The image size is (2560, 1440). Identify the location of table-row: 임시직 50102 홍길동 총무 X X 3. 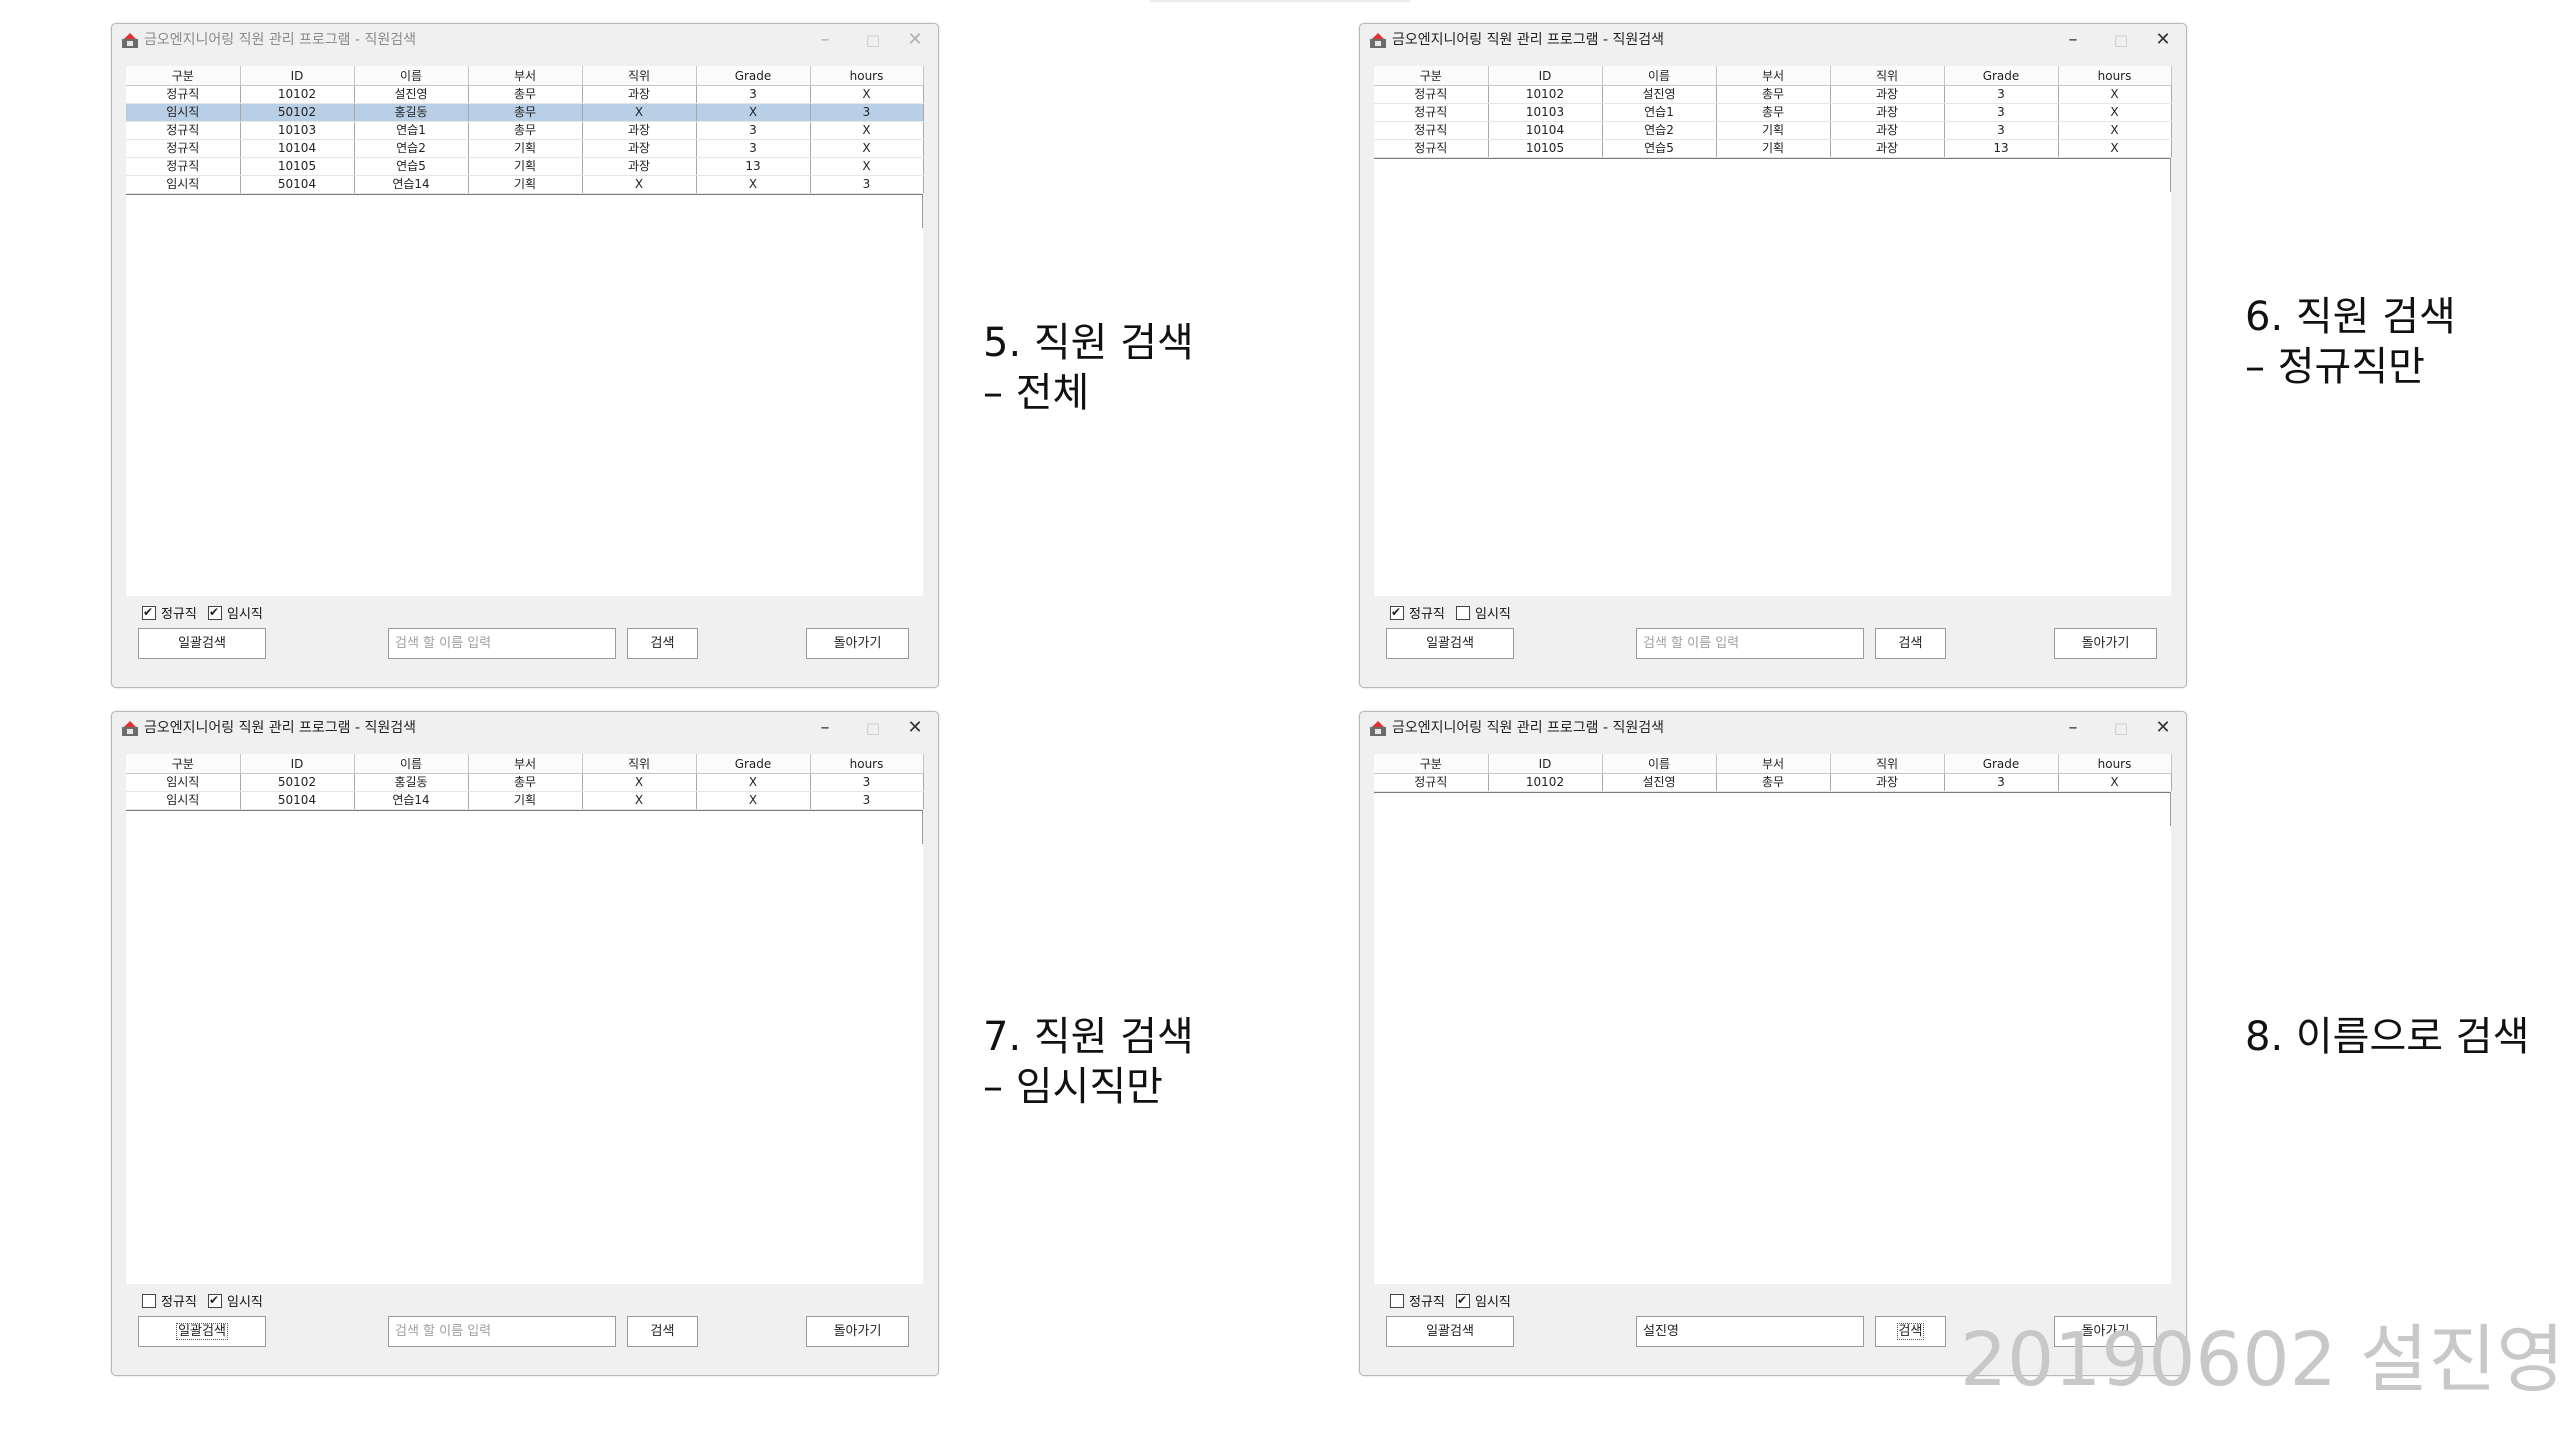
(525, 112).